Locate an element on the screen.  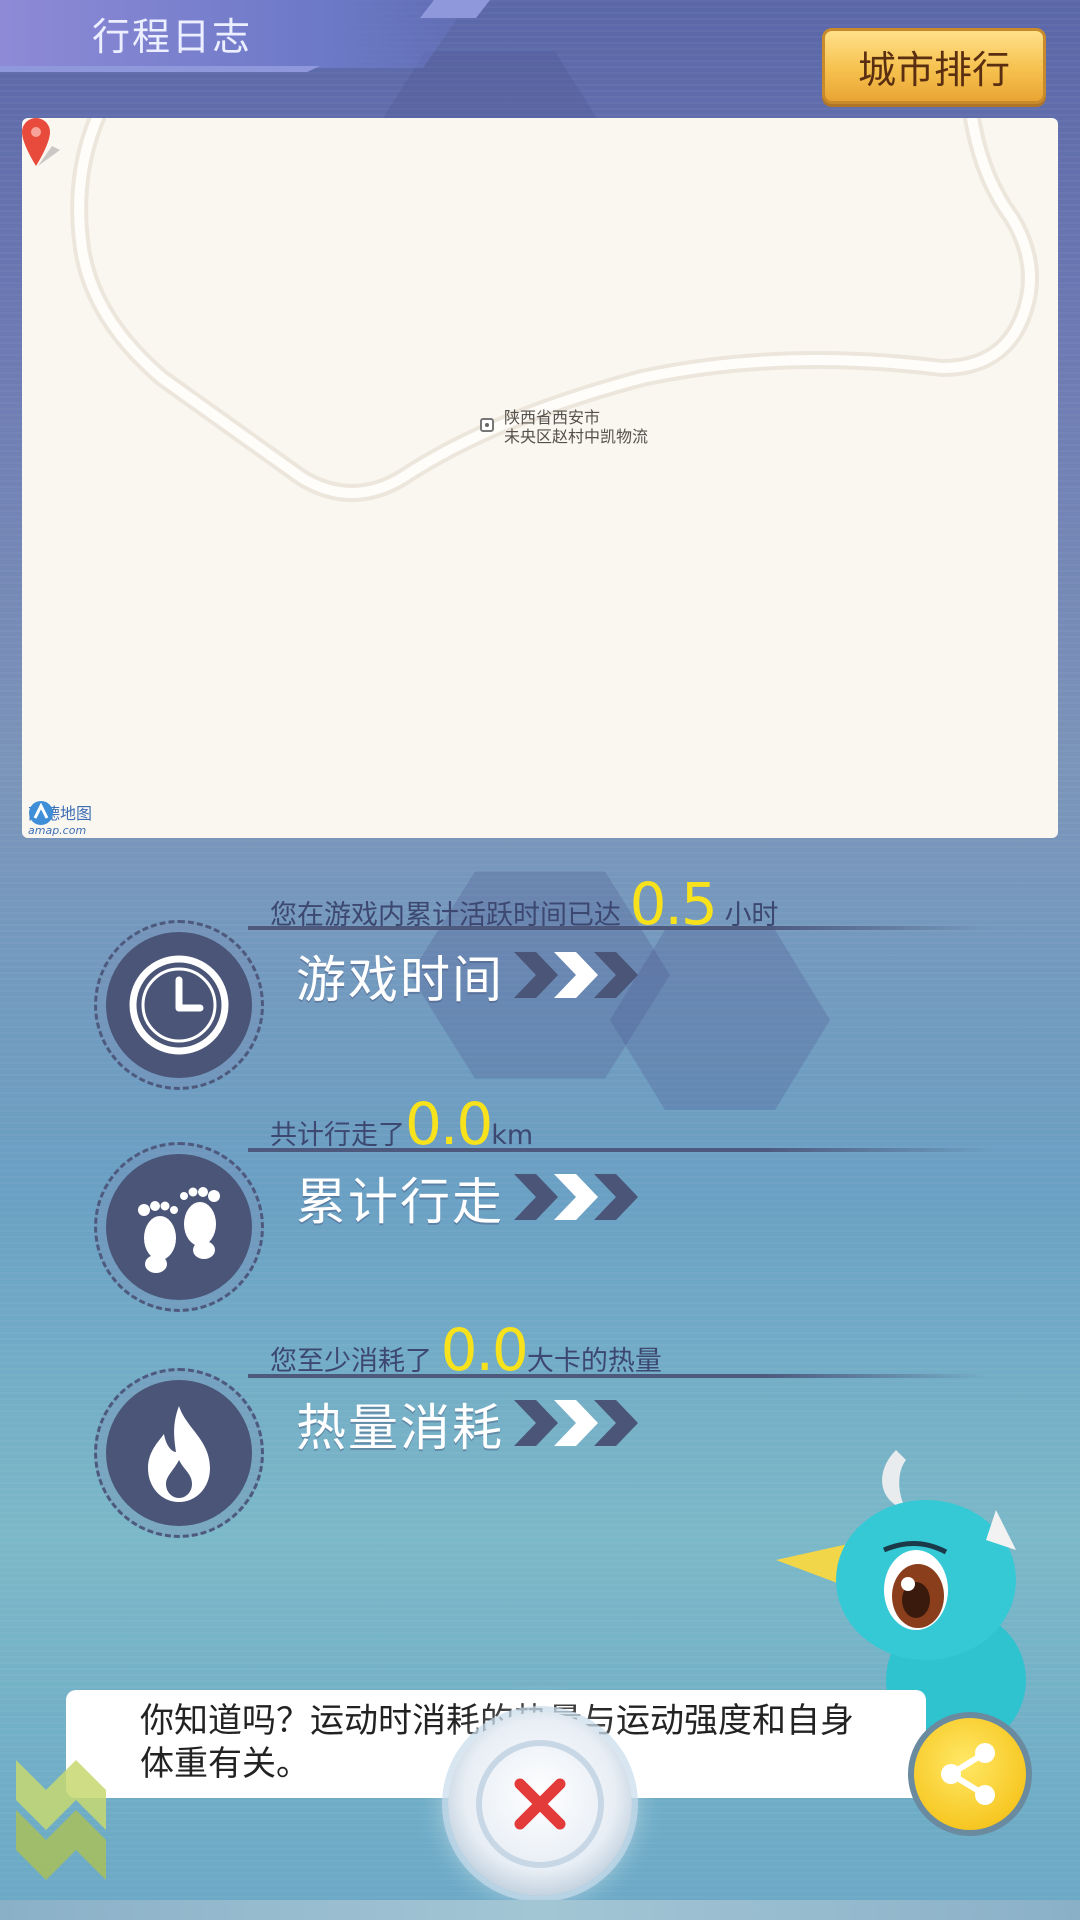
flame-icon is located at coordinates (179, 1454).